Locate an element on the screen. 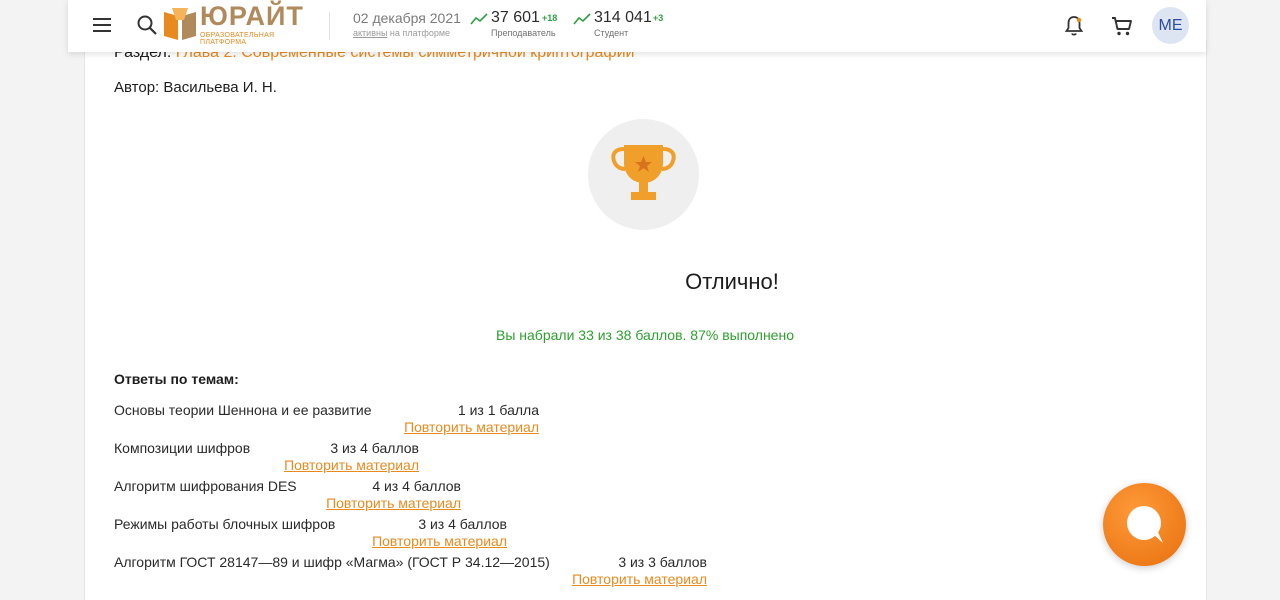 The image size is (1280, 600). teacher-stat: 37 601 +18 Преподаватель is located at coordinates (518, 26).